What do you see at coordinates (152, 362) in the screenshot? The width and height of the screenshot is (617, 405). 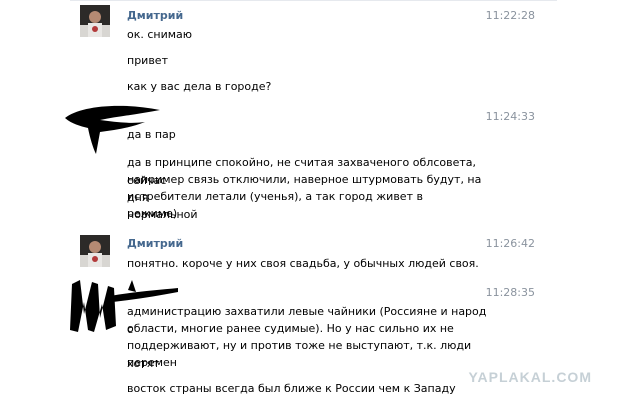 I see `message-text: перемен` at bounding box center [152, 362].